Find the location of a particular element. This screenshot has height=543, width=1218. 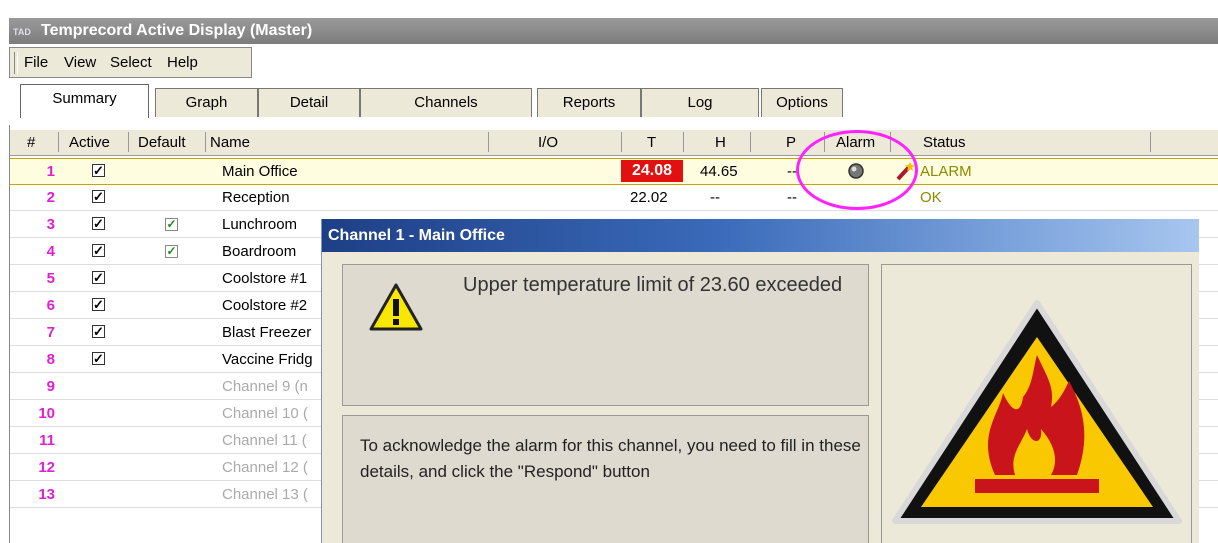

col-t: T is located at coordinates (651, 142).